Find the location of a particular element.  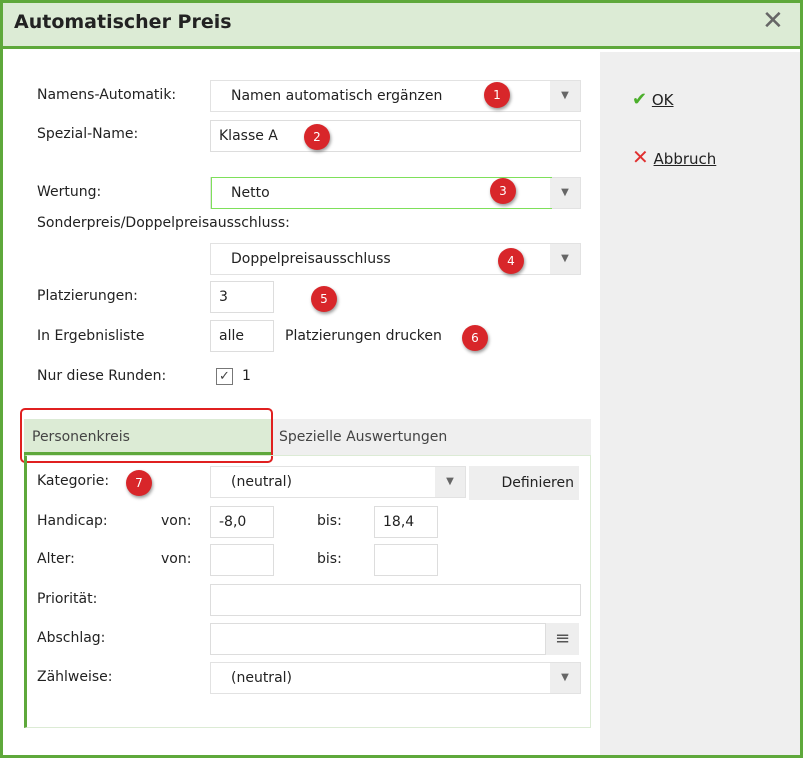

handicap-von-input: -8,0 is located at coordinates (242, 522).